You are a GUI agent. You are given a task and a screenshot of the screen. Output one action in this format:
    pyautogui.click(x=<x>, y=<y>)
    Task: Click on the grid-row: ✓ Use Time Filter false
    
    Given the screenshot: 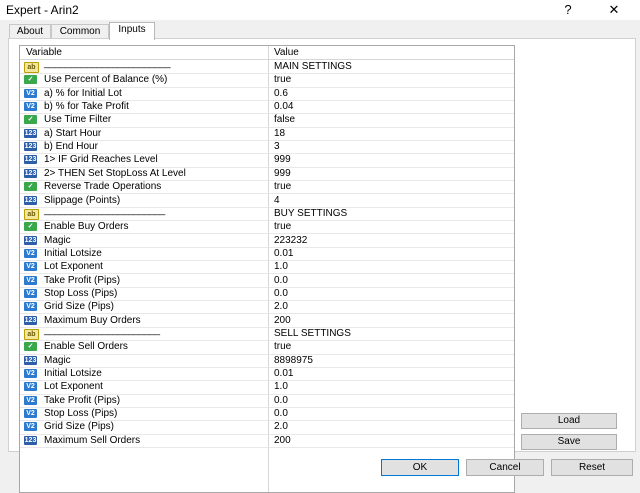 What is the action you would take?
    pyautogui.click(x=267, y=120)
    